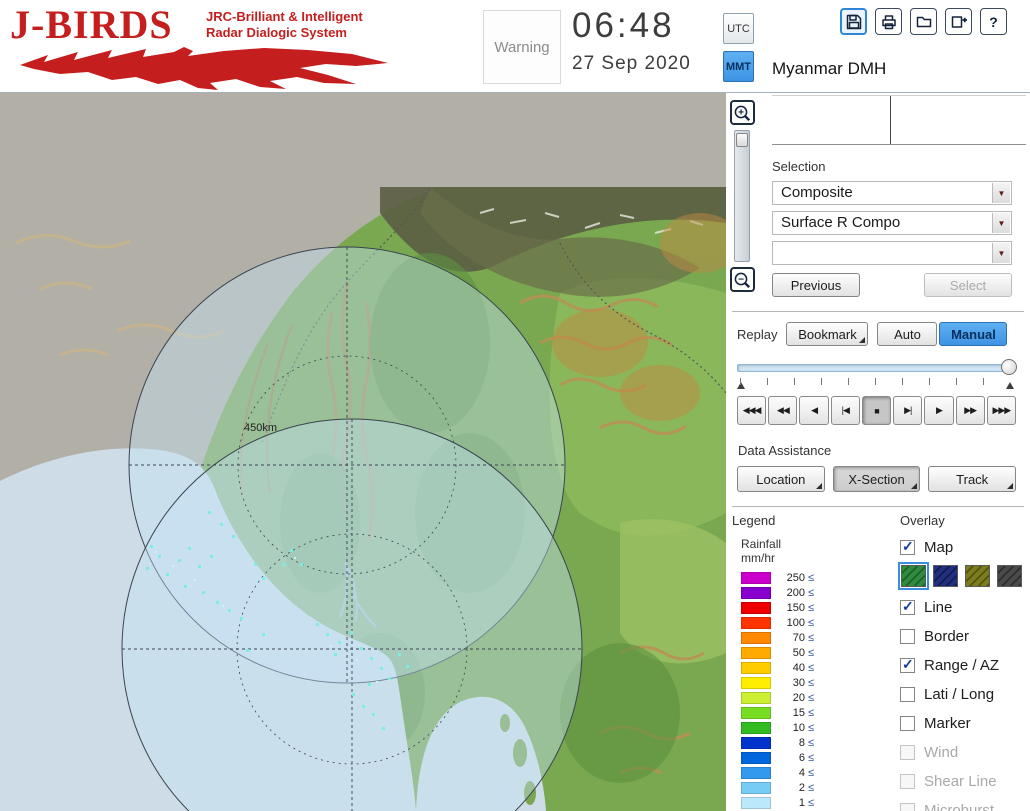 Image resolution: width=1030 pixels, height=811 pixels. What do you see at coordinates (1001, 410) in the screenshot?
I see `seek-end-button: ▶▶▶` at bounding box center [1001, 410].